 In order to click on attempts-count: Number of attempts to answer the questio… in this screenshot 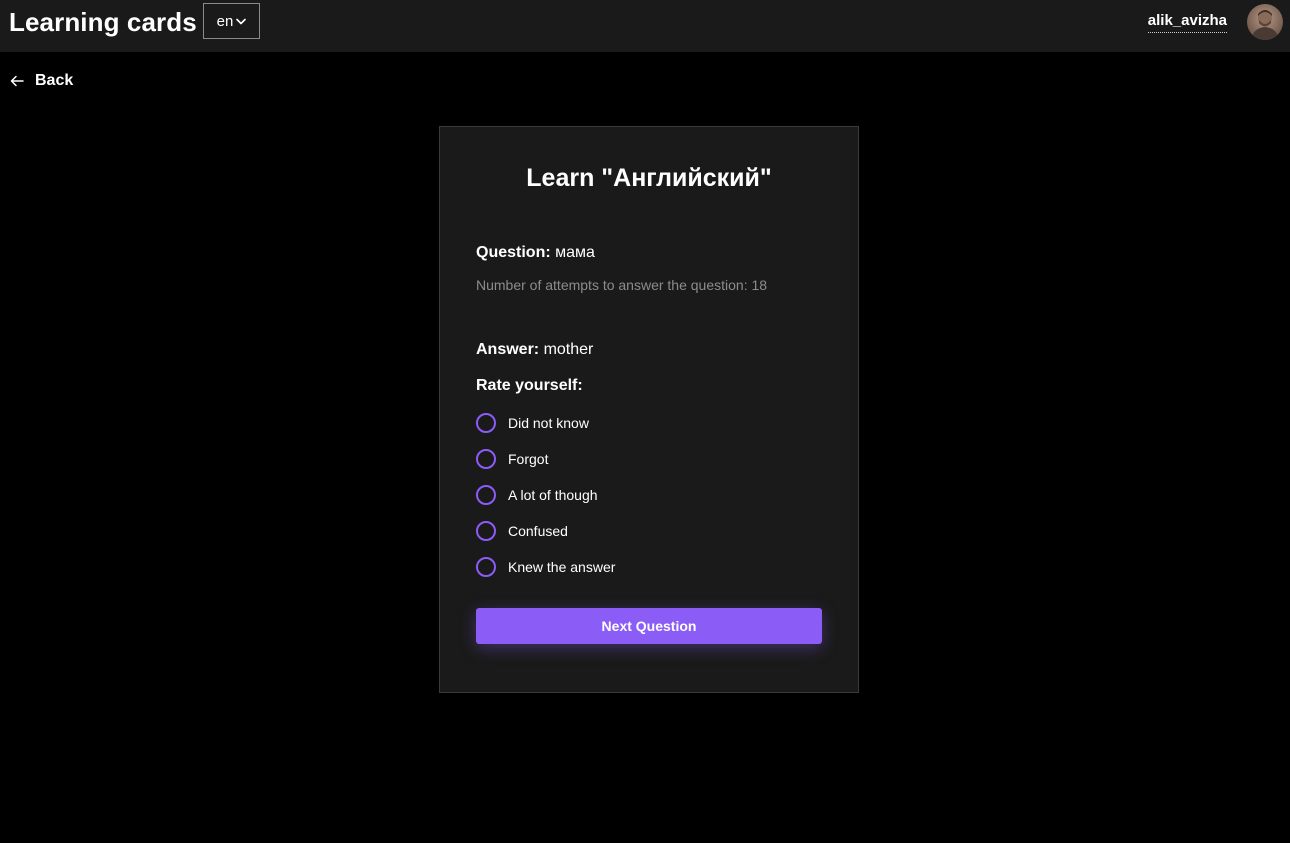, I will do `click(622, 285)`.